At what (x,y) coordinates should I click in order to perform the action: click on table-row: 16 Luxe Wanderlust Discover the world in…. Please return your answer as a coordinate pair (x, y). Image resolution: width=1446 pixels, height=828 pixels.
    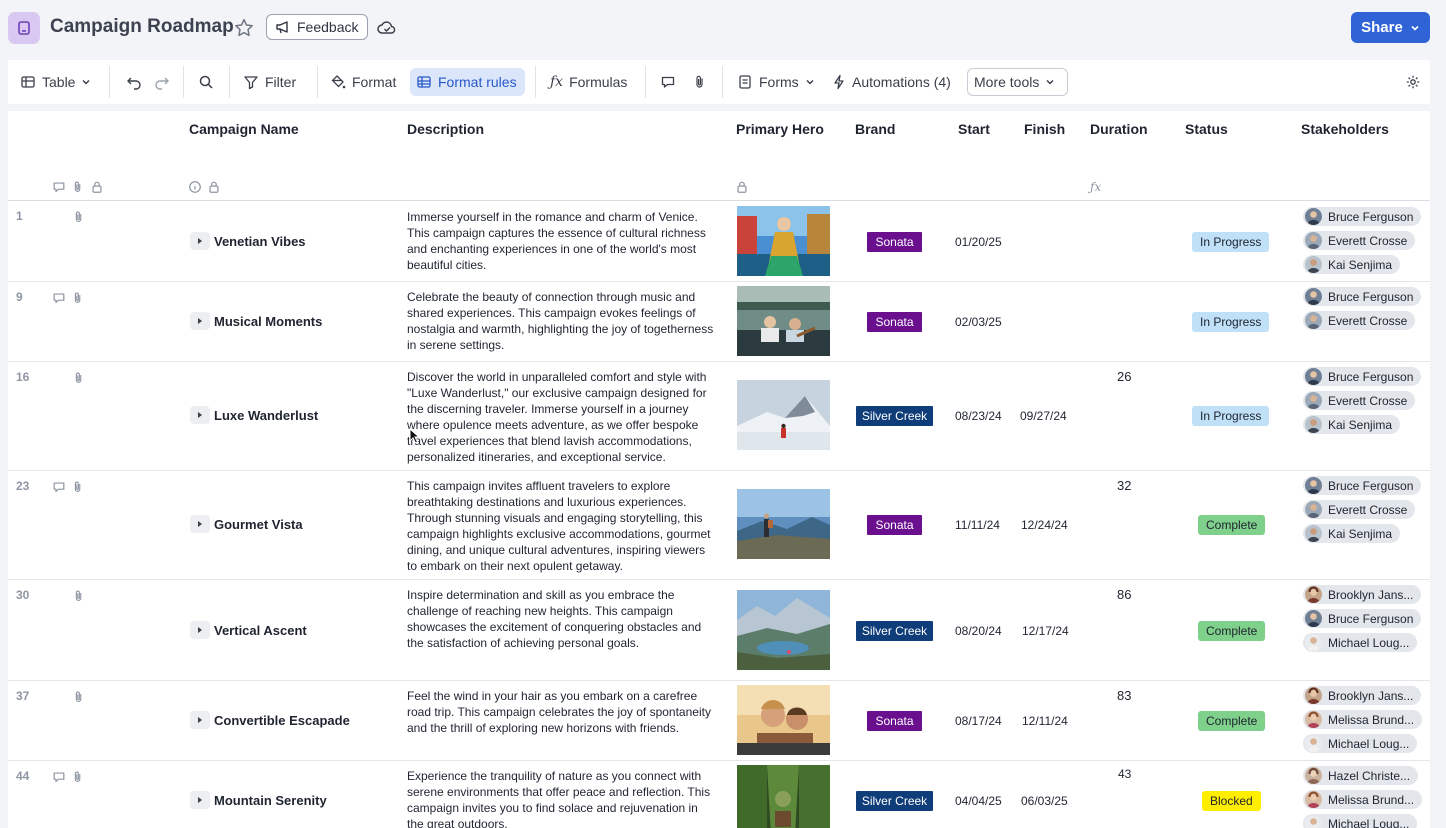
    Looking at the image, I should click on (719, 416).